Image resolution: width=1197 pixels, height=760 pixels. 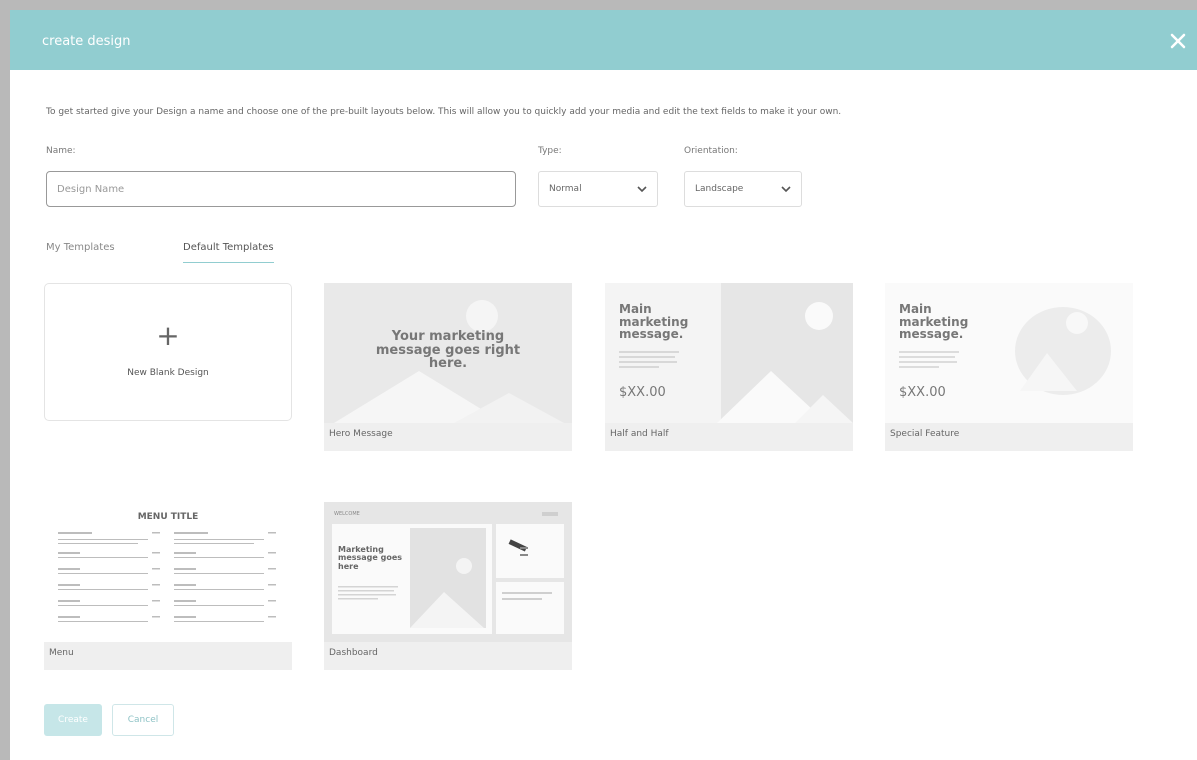 I want to click on template-name: Half and Half, so click(x=639, y=434).